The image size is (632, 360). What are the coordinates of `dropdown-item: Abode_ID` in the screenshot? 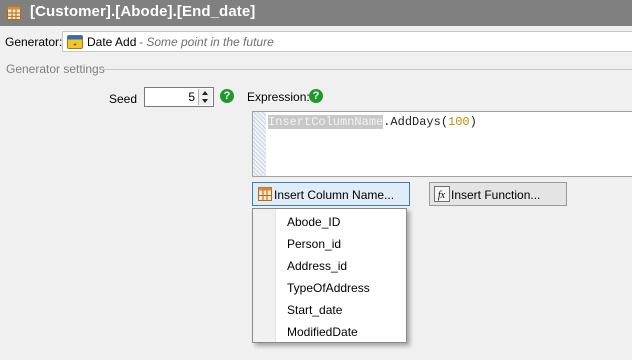 It's located at (313, 222).